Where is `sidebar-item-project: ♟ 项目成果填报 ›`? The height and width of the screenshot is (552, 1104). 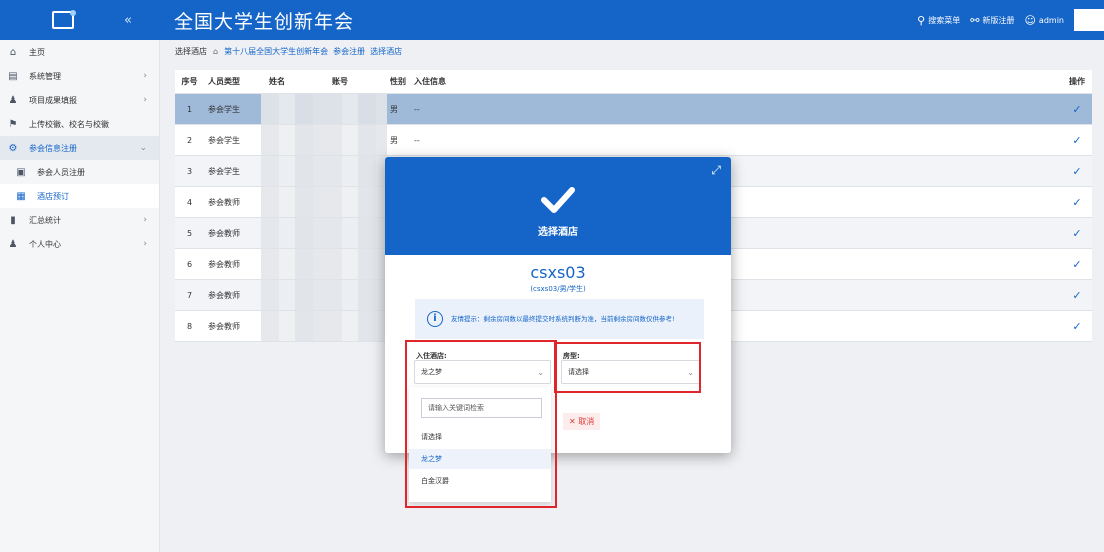 sidebar-item-project: ♟ 项目成果填报 › is located at coordinates (79, 100).